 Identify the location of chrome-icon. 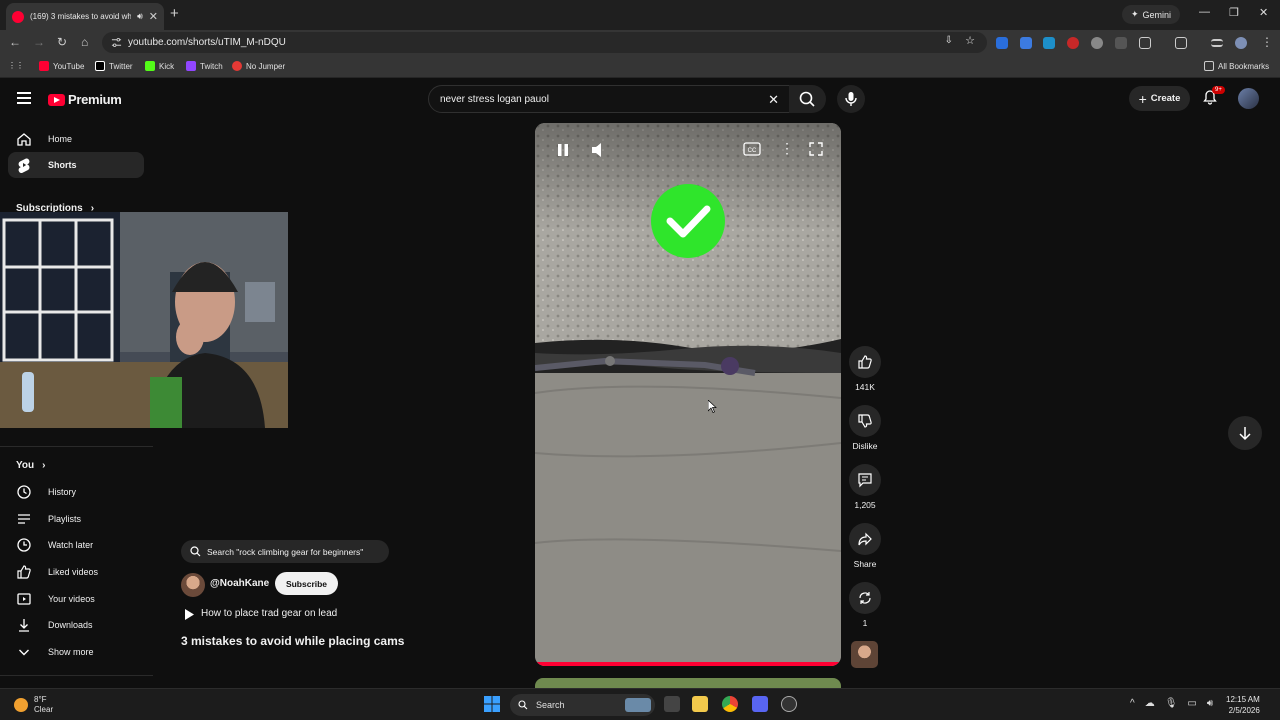
(730, 704).